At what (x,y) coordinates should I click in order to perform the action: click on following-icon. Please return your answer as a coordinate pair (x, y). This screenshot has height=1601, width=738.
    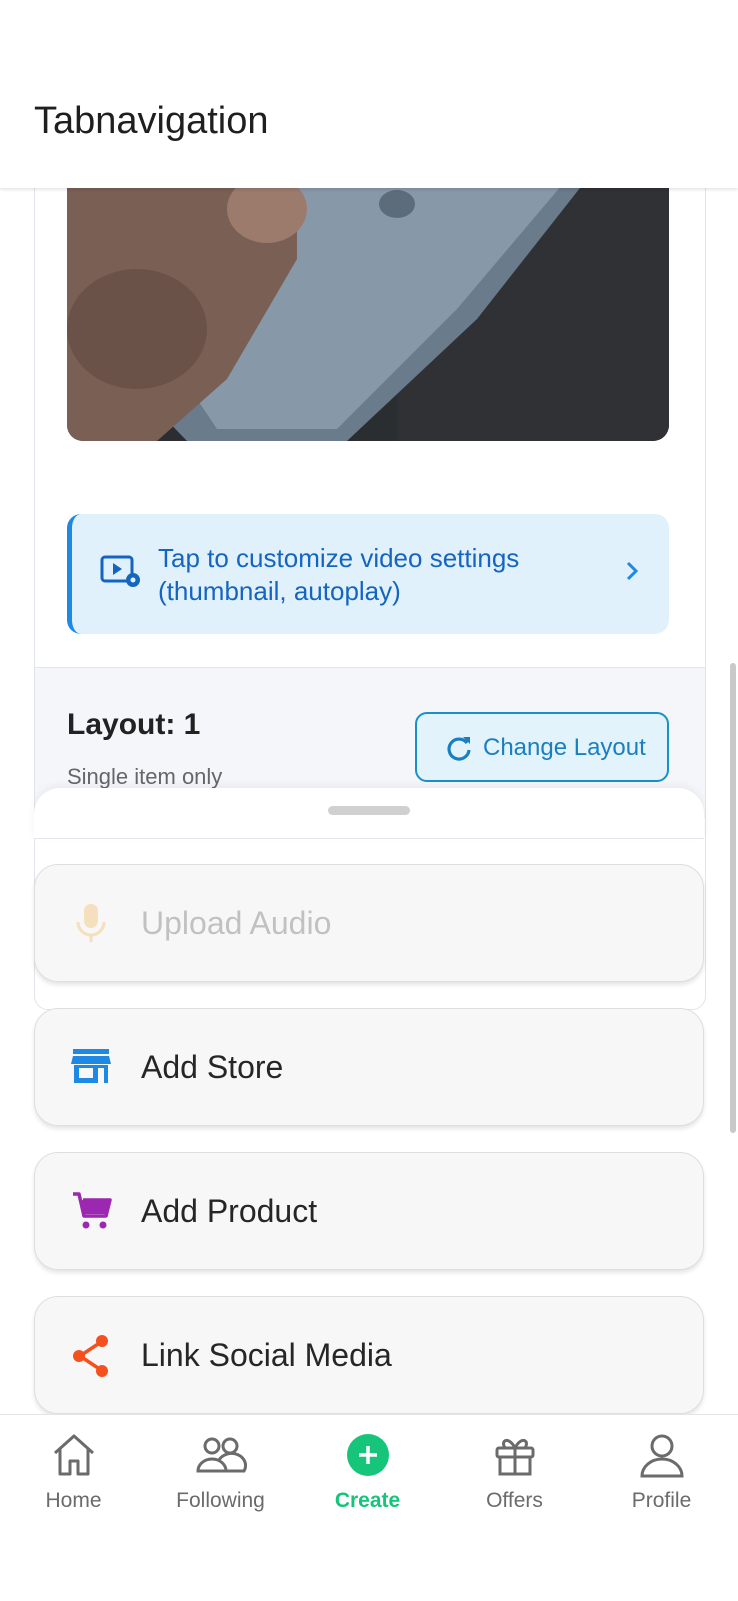
    Looking at the image, I should click on (221, 1457).